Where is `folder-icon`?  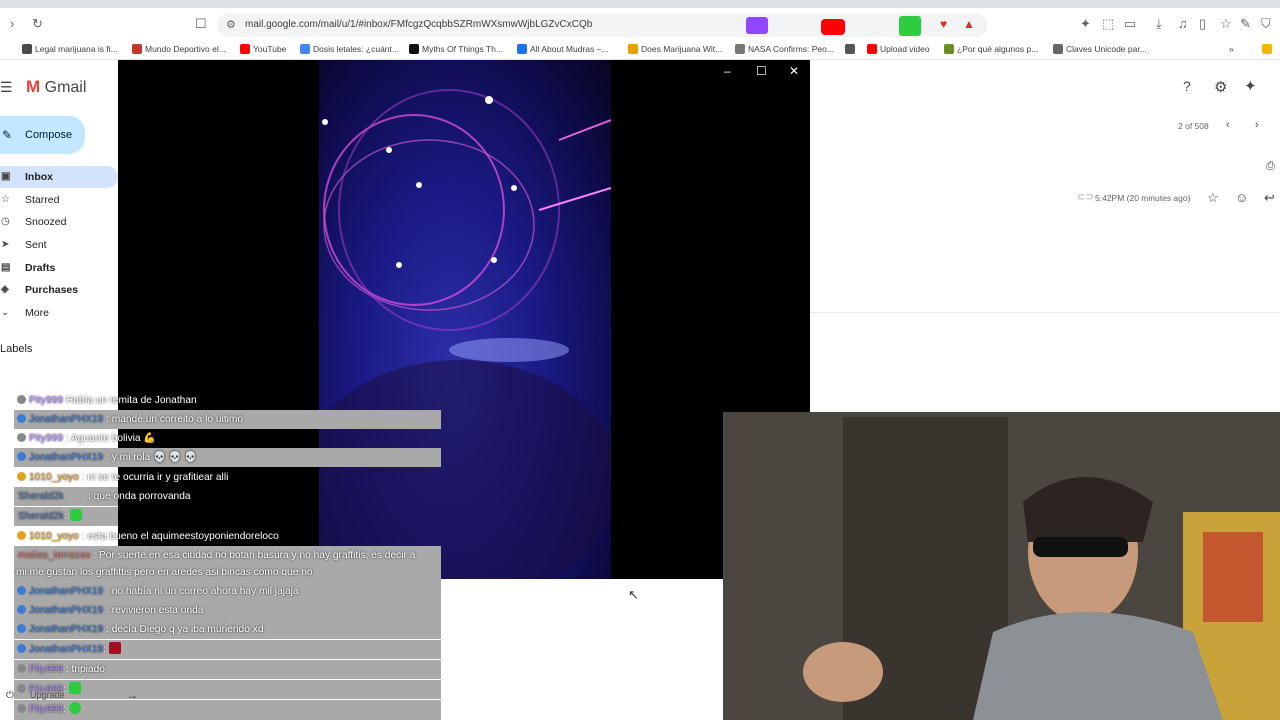 folder-icon is located at coordinates (1268, 49).